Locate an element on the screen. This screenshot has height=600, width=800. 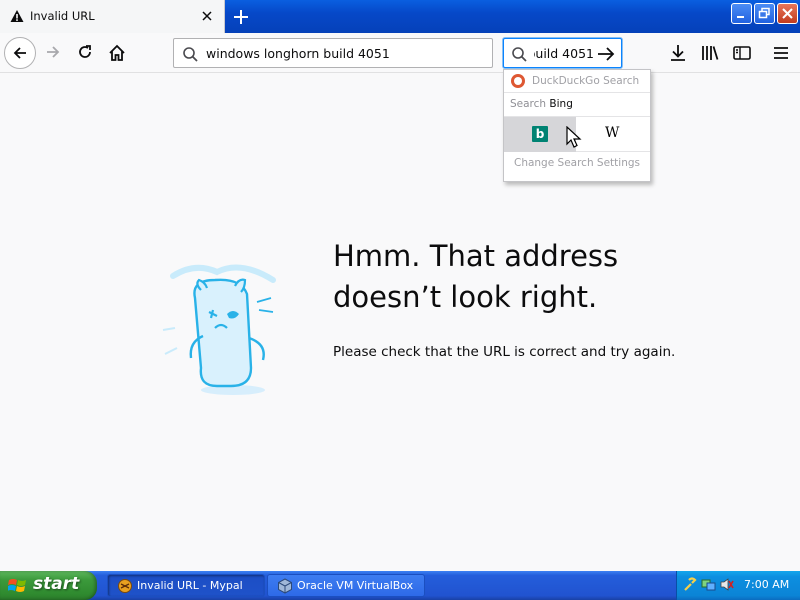
search-input: build 4051 is located at coordinates (564, 53).